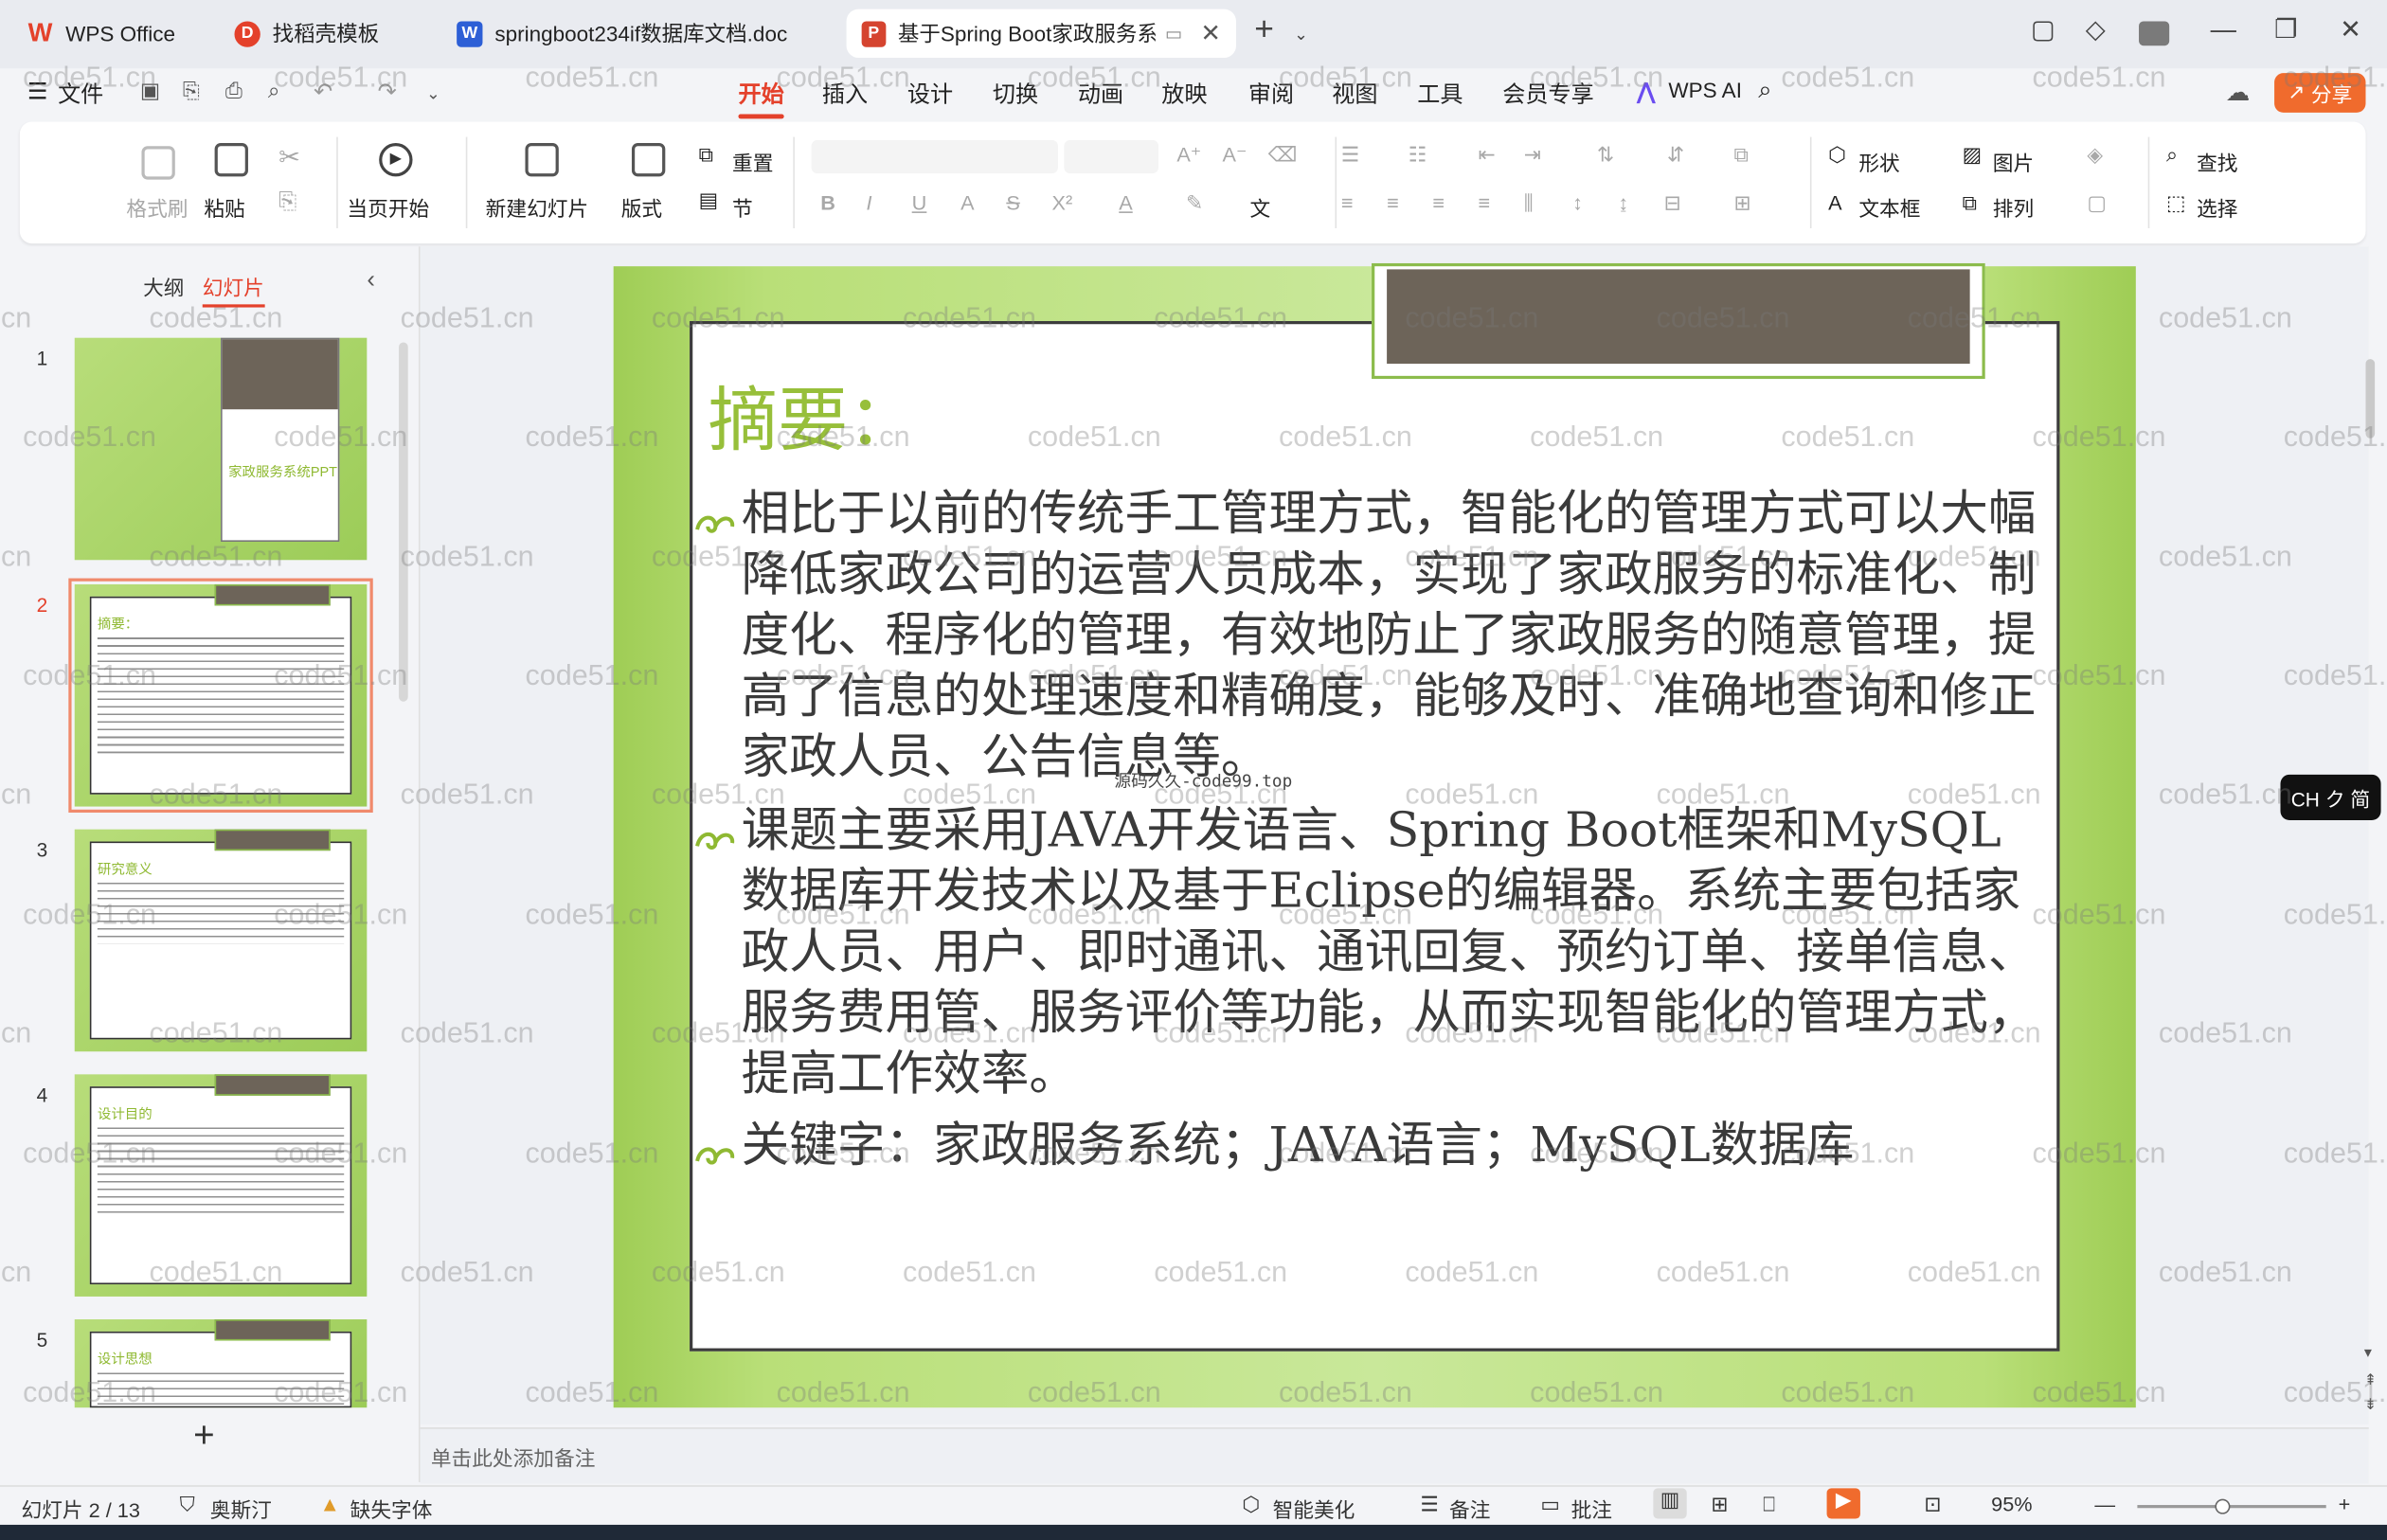 This screenshot has height=1540, width=2387. Describe the element at coordinates (204, 1436) in the screenshot. I see `add-slide-icon: +` at that location.